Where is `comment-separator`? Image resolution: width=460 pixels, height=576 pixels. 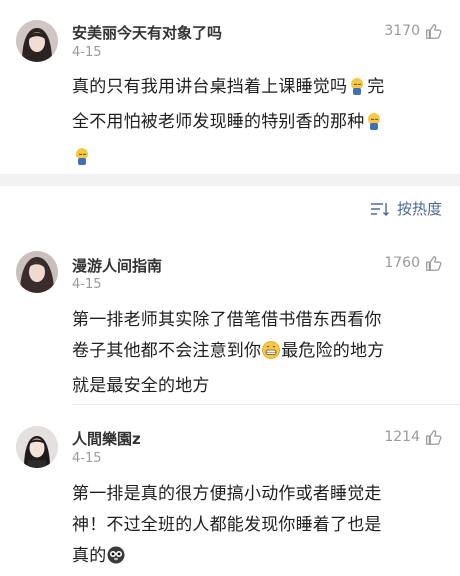 comment-separator is located at coordinates (266, 404).